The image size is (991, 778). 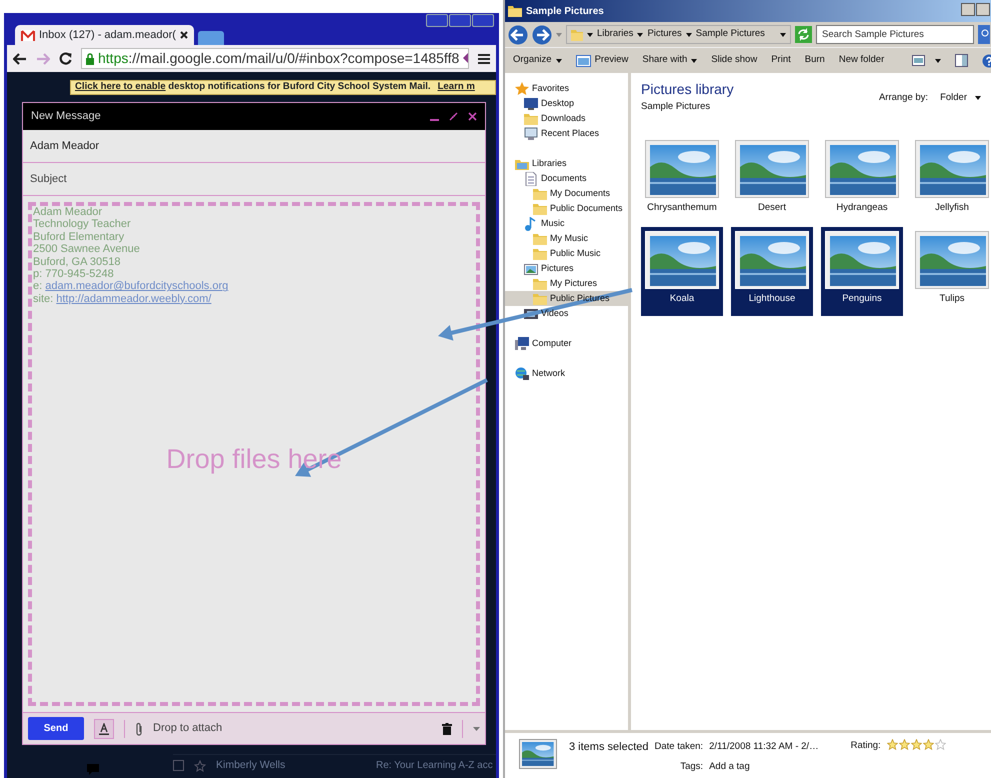 What do you see at coordinates (65, 146) in the screenshot?
I see `recipient-name: Adam Meador` at bounding box center [65, 146].